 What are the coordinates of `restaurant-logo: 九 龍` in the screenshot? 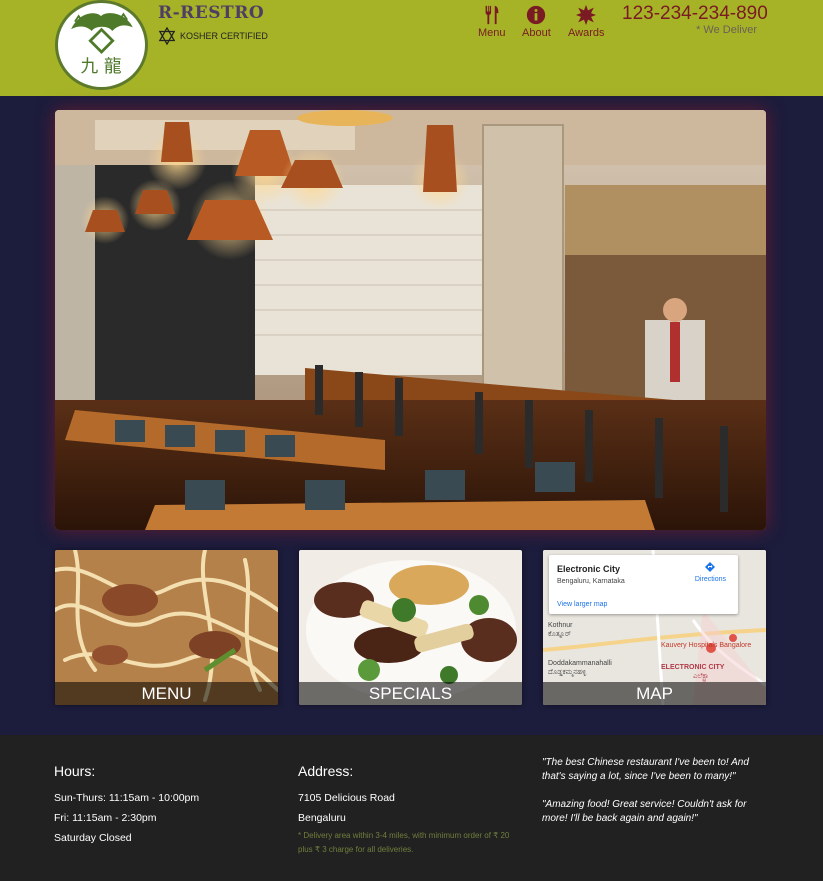 It's located at (101, 45).